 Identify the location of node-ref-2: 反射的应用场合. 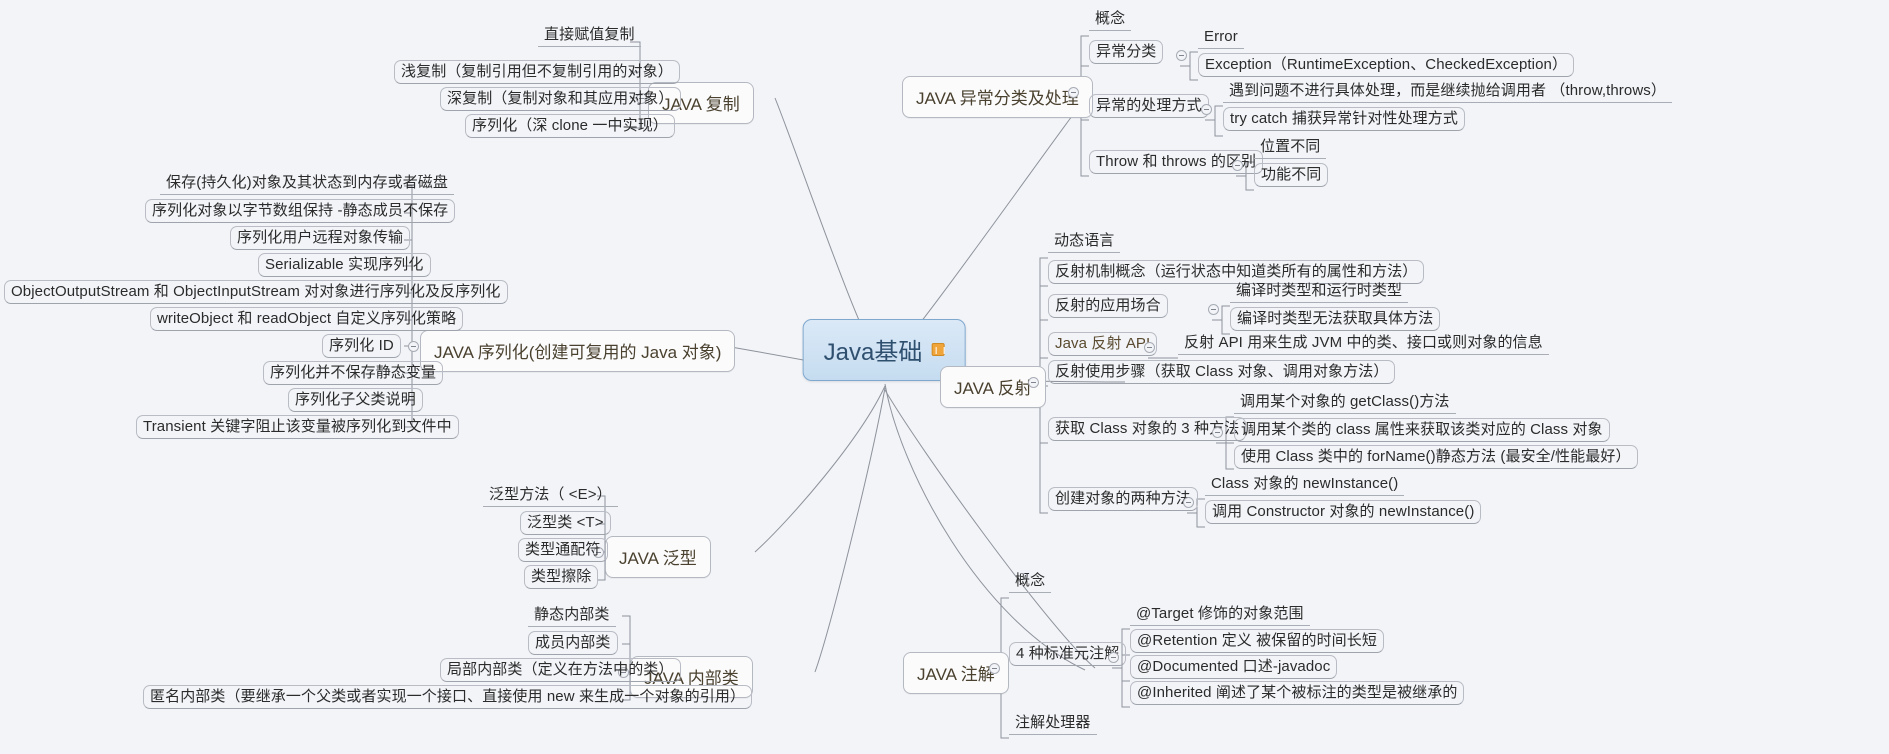
(1108, 306).